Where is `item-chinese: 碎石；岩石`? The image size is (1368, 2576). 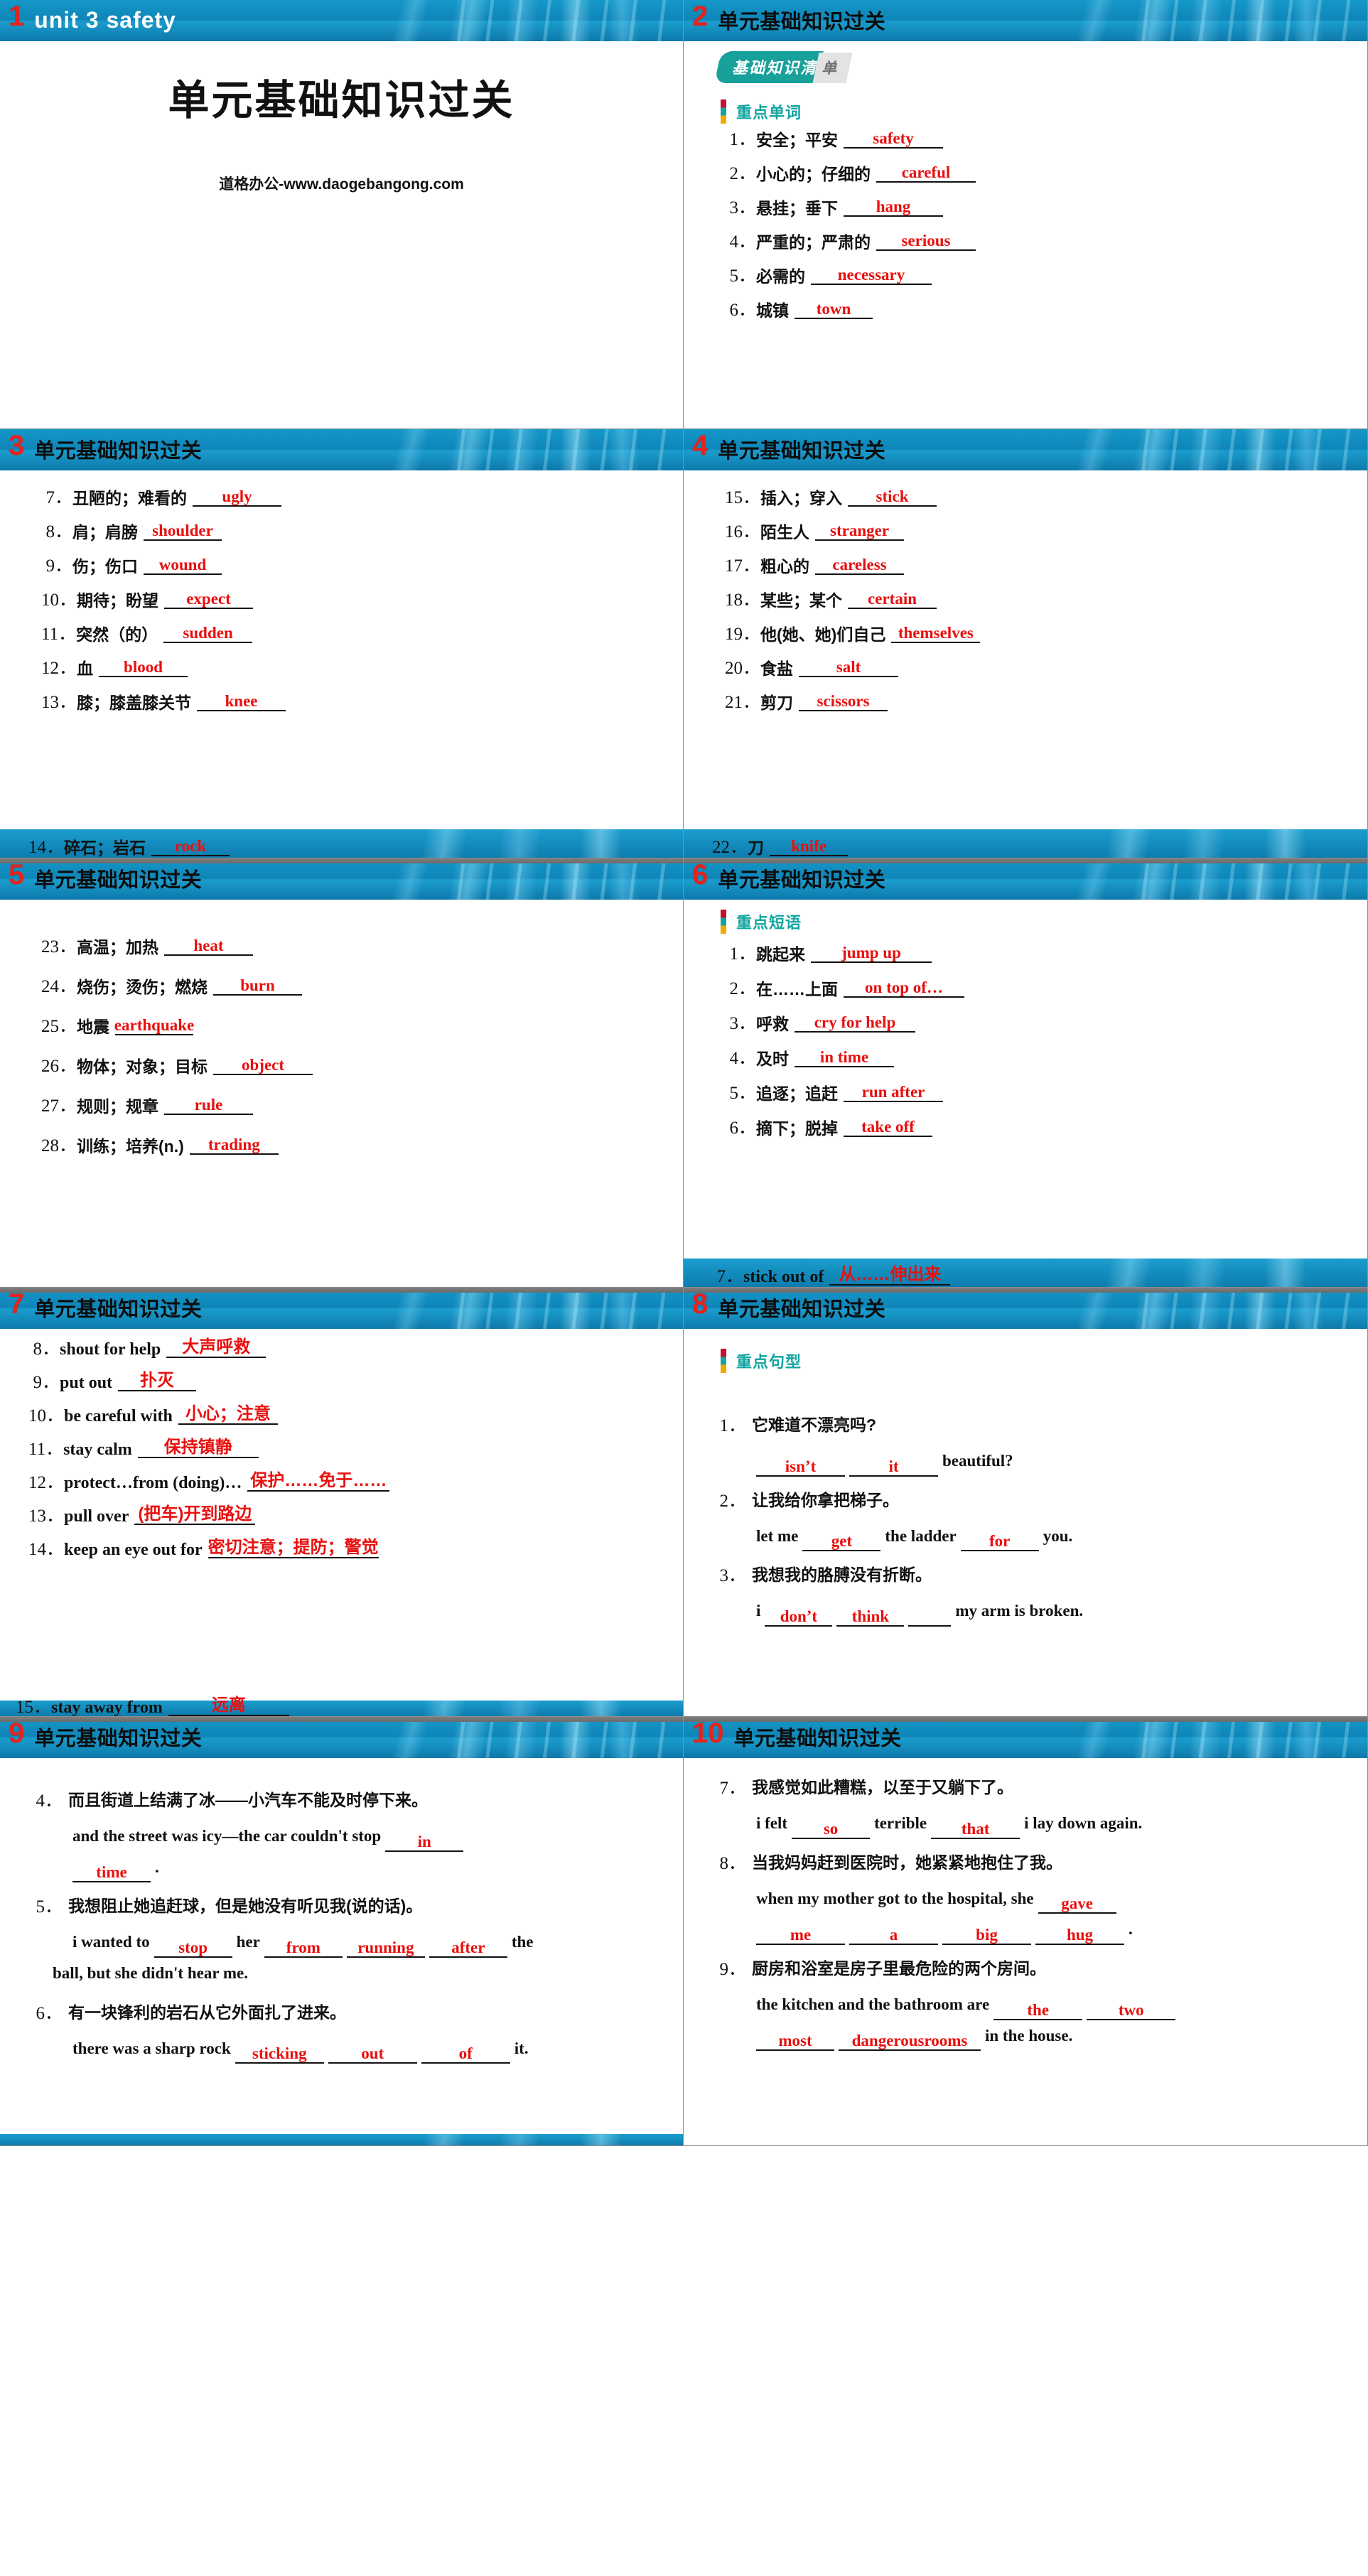 item-chinese: 碎石；岩石 is located at coordinates (105, 848).